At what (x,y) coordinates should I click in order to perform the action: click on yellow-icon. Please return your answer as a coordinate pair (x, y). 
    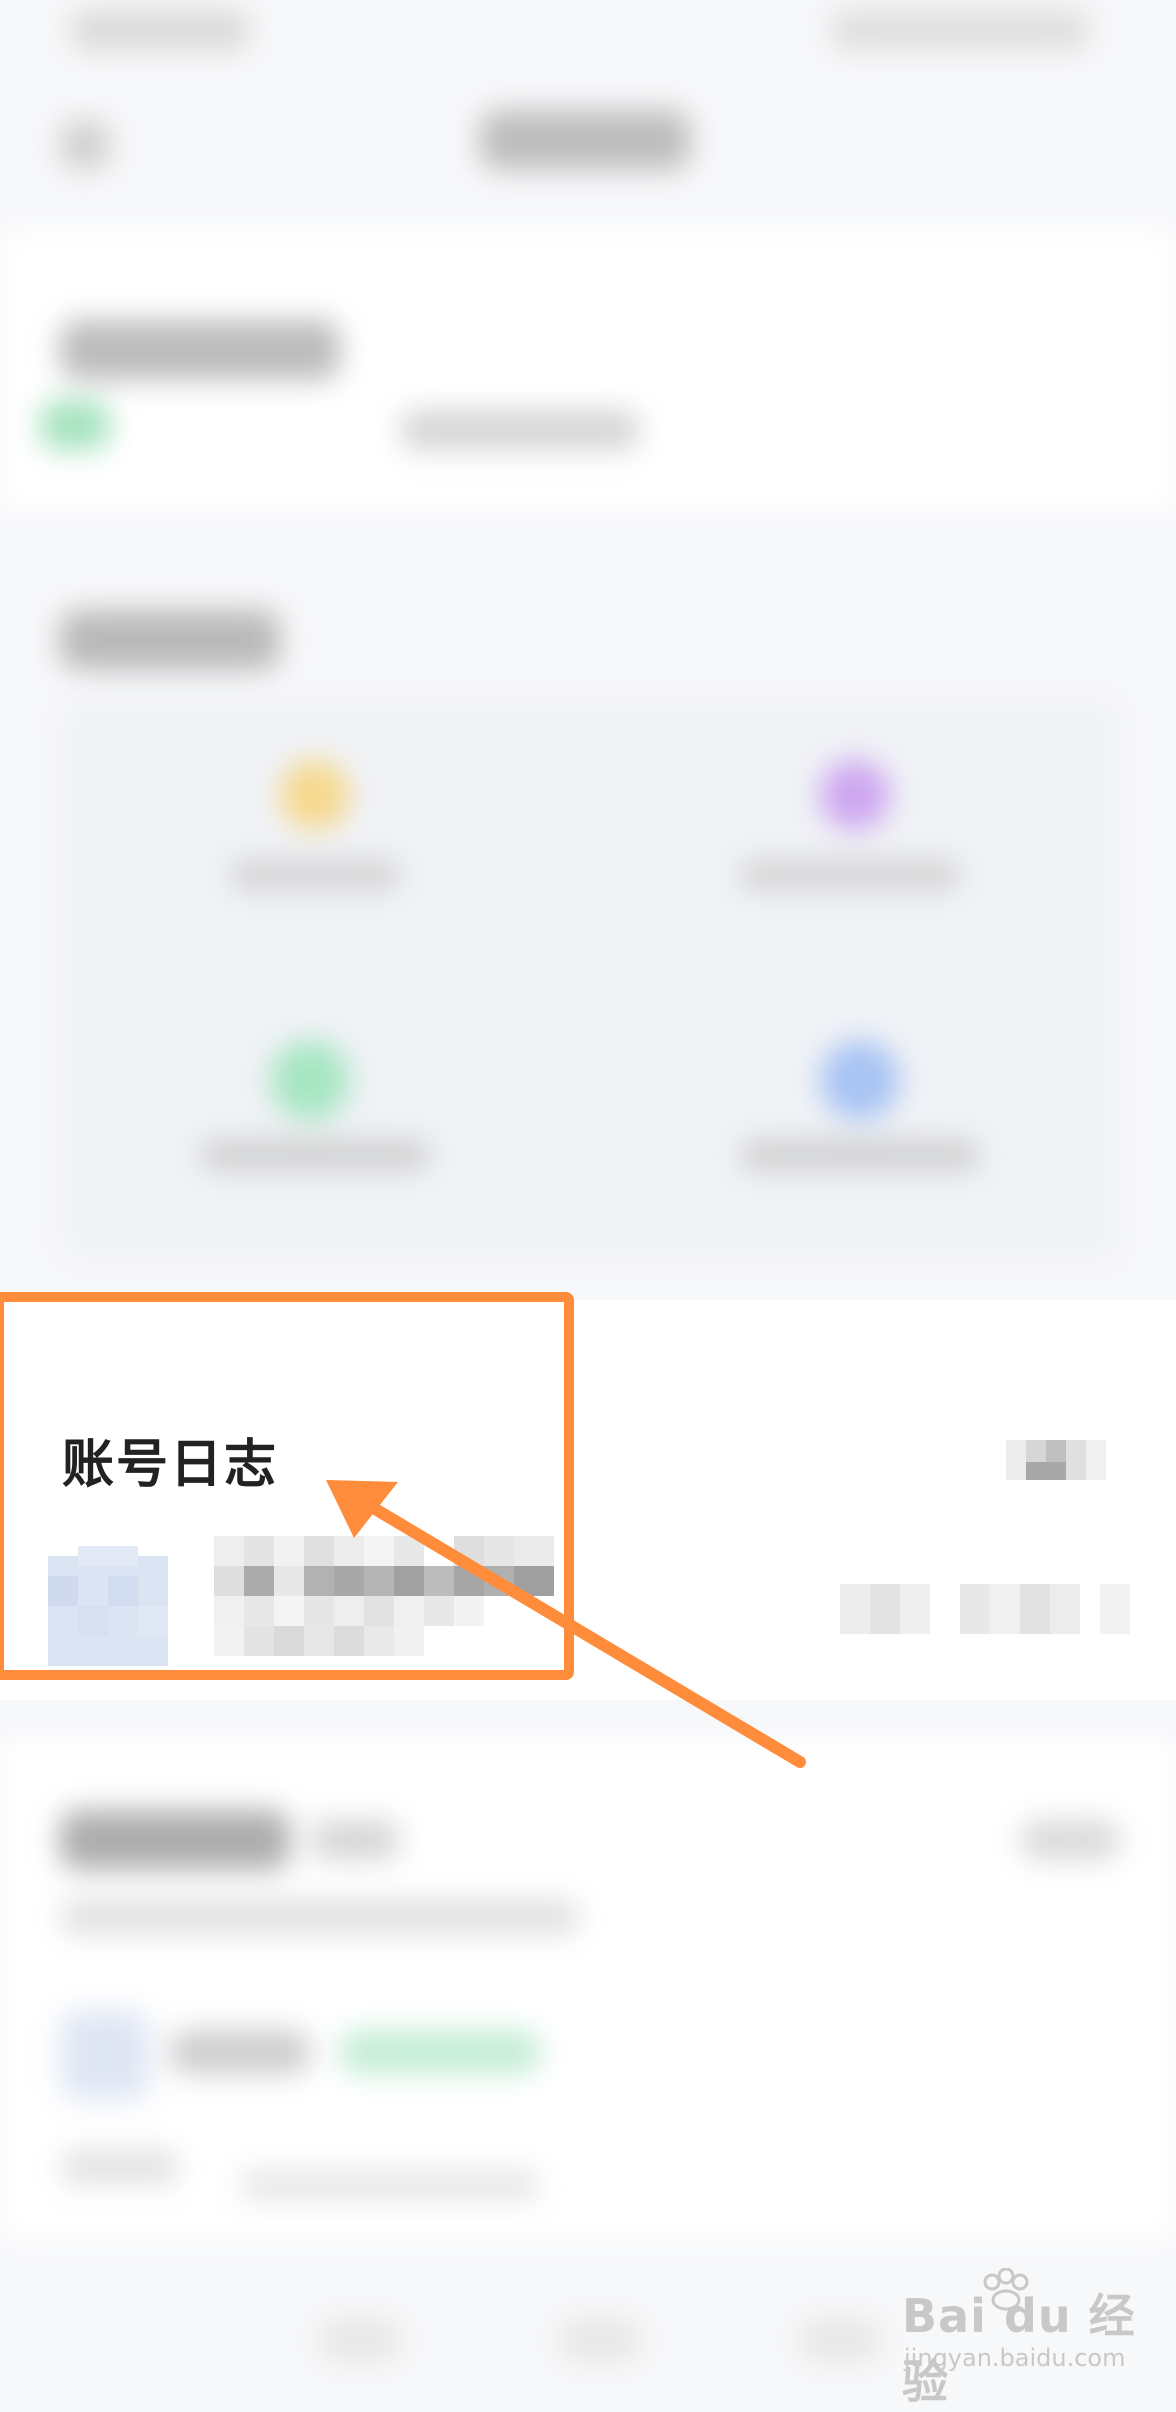
    Looking at the image, I should click on (315, 795).